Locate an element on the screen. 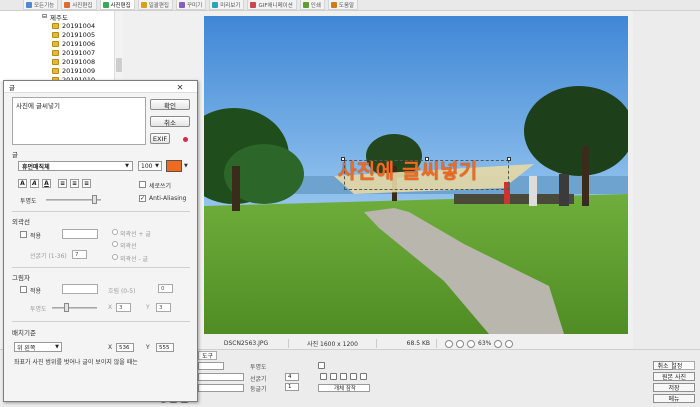  font-size-select: 100 ▼ is located at coordinates (150, 166).